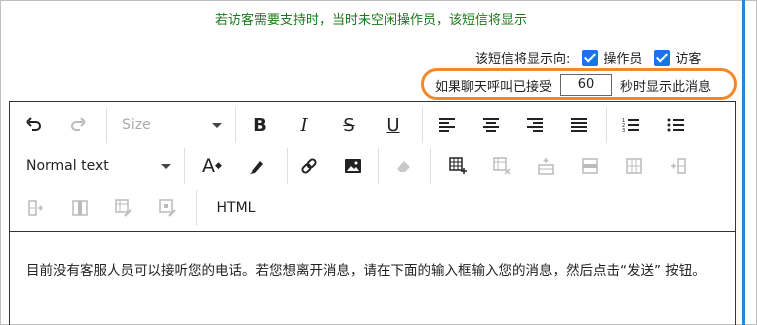 This screenshot has height=325, width=757. Describe the element at coordinates (78, 125) in the screenshot. I see `redo-icon` at that location.